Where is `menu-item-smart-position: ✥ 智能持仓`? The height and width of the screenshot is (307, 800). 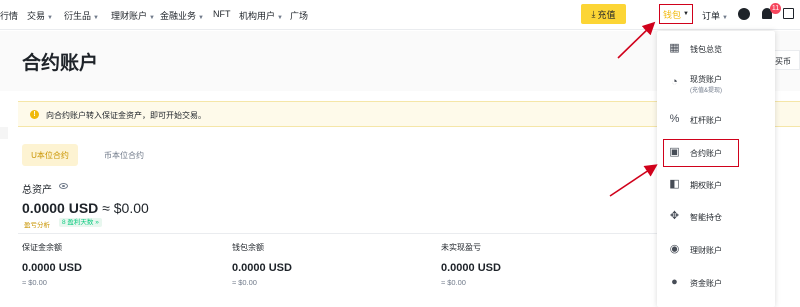 menu-item-smart-position: ✥ 智能持仓 is located at coordinates (716, 217).